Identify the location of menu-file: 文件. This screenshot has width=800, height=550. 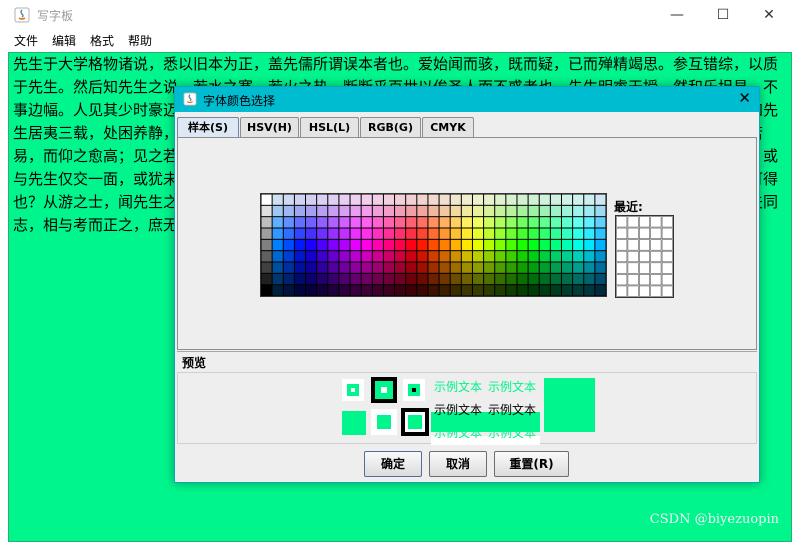
(26, 40).